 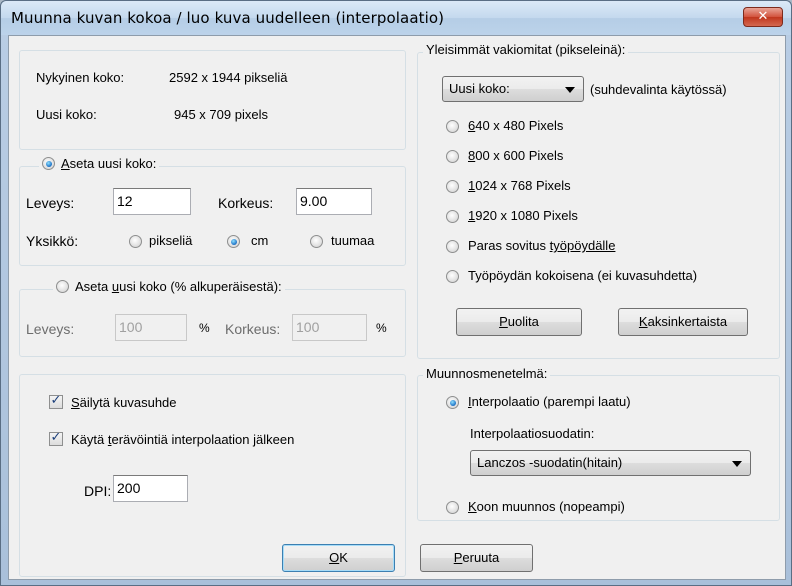 What do you see at coordinates (66, 114) in the screenshot?
I see `new-size-label: Uusi koko:` at bounding box center [66, 114].